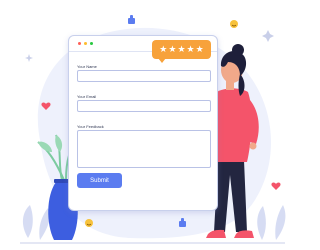 The image size is (320, 250). What do you see at coordinates (144, 106) in the screenshot?
I see `email-field` at bounding box center [144, 106].